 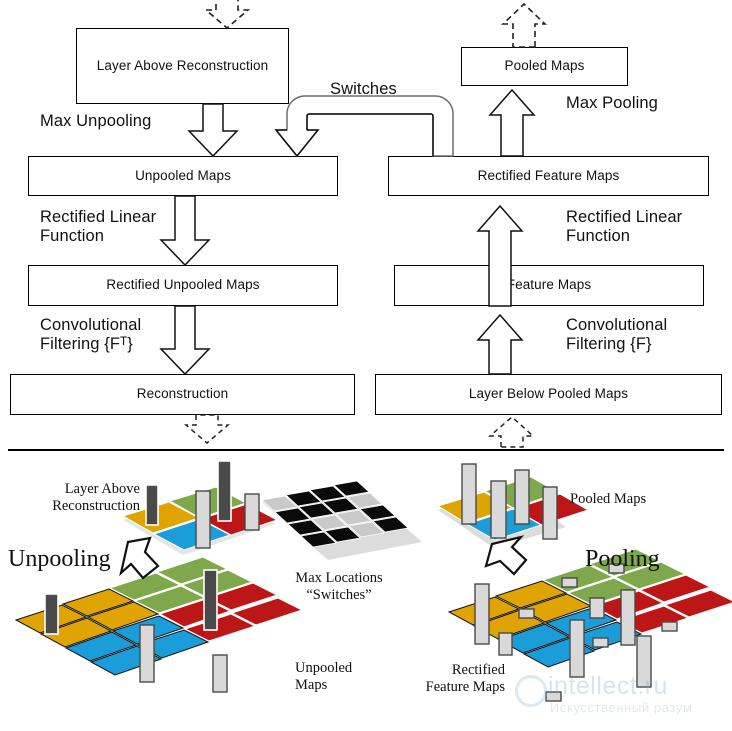 I want to click on label-illus-pooled-maps: Pooled Maps, so click(x=608, y=499).